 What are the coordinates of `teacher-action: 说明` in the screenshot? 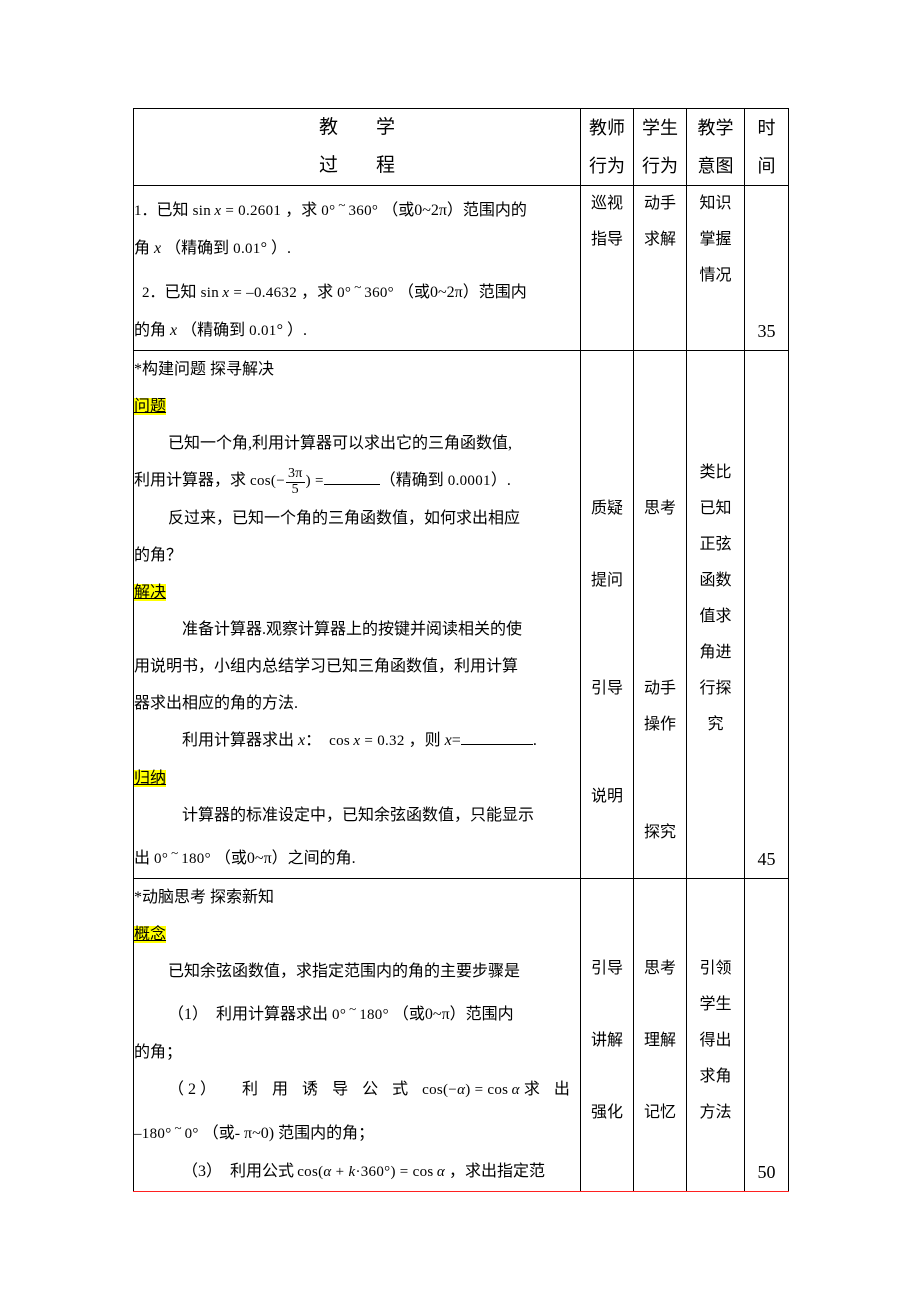 It's located at (606, 796).